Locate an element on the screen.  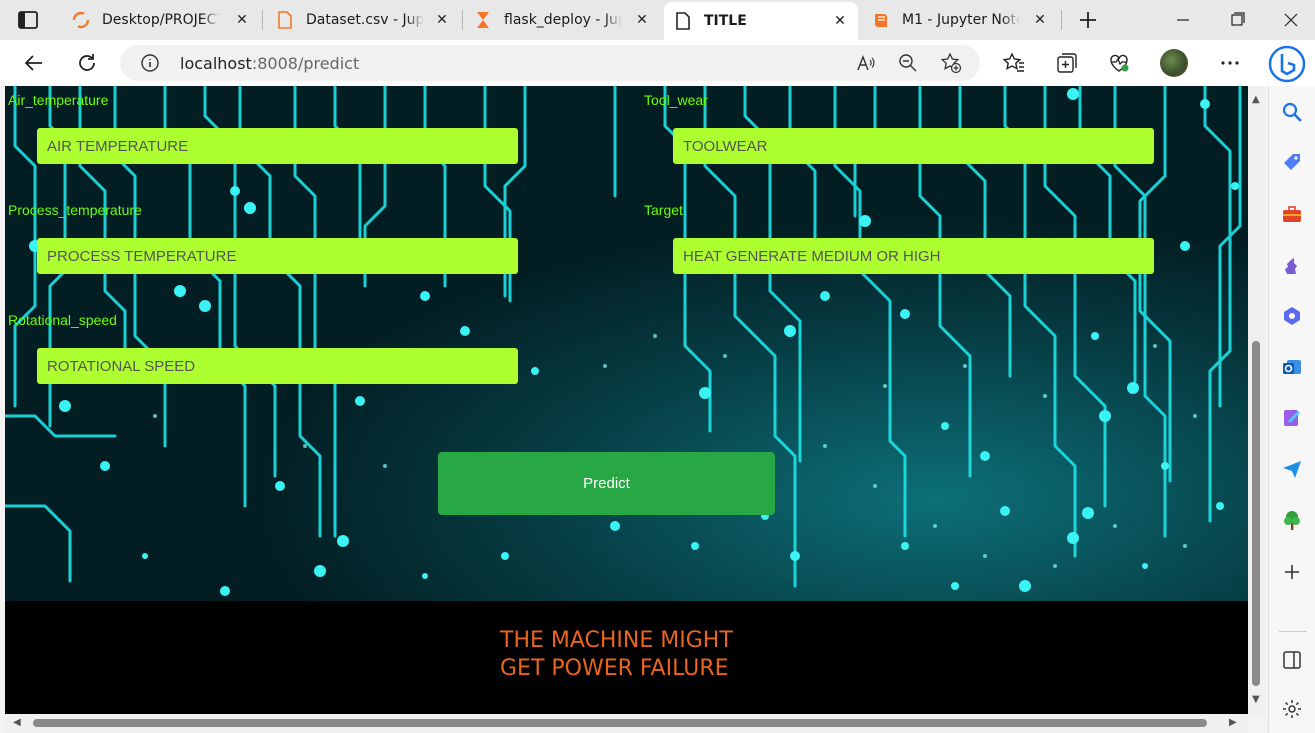
restore-icon is located at coordinates (1237, 20).